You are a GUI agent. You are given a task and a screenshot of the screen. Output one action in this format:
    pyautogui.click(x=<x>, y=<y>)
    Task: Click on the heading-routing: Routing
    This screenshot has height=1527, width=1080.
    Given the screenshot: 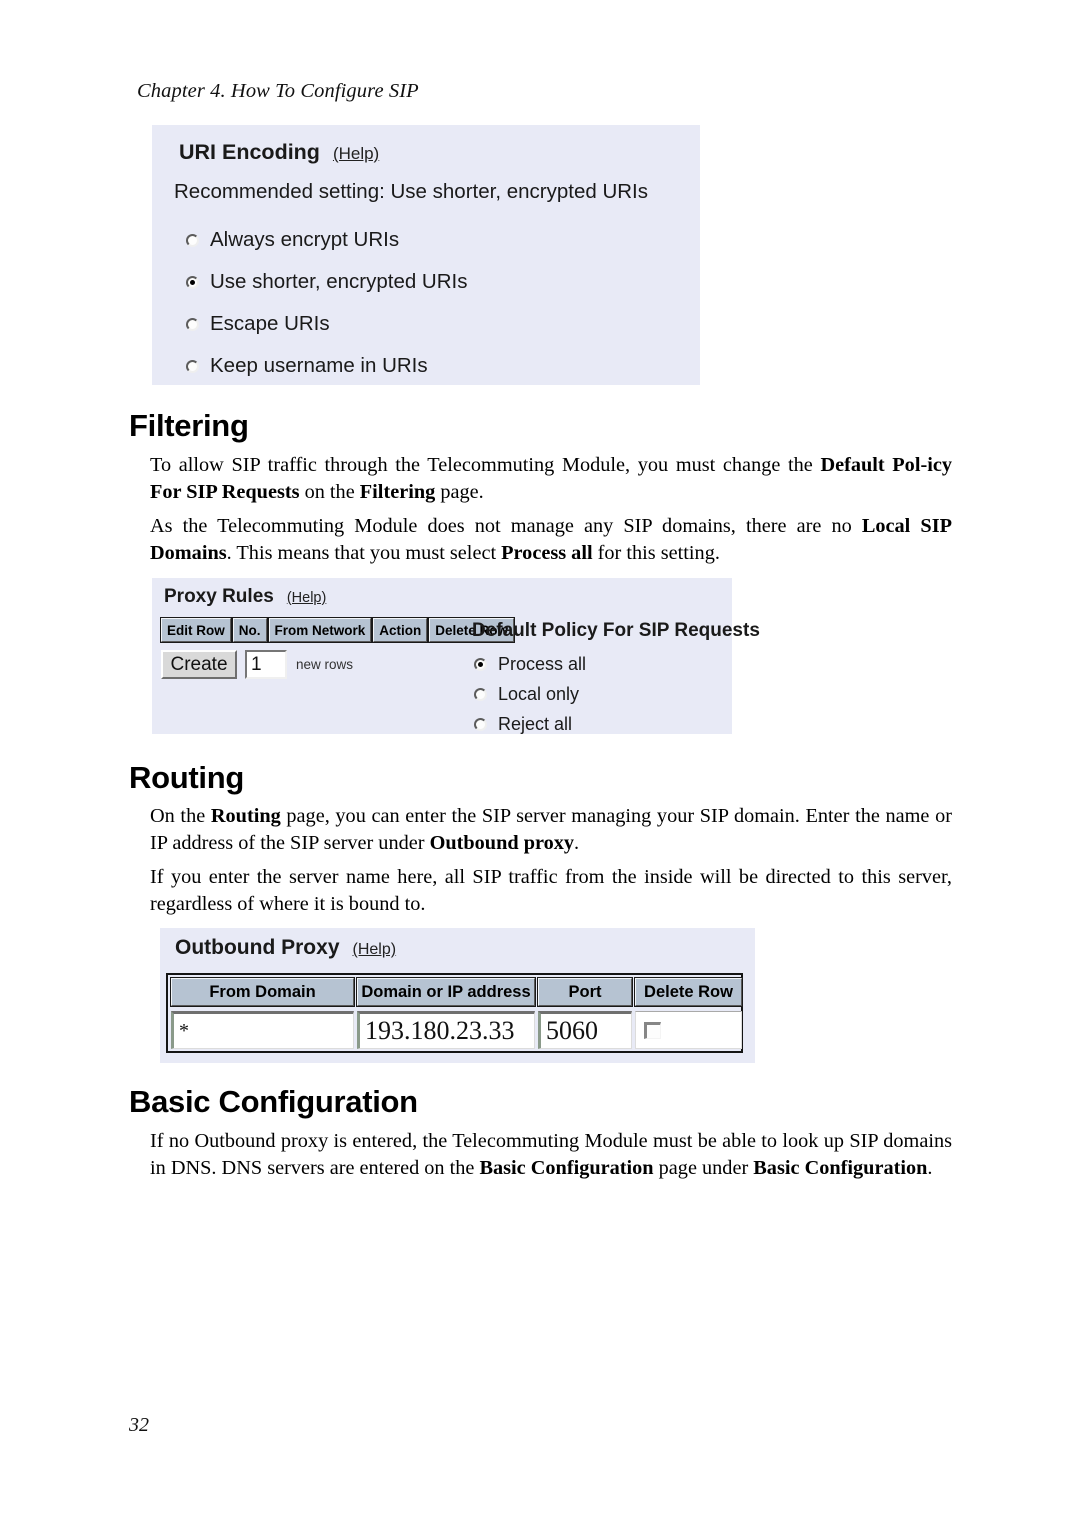 What is the action you would take?
    pyautogui.click(x=186, y=777)
    